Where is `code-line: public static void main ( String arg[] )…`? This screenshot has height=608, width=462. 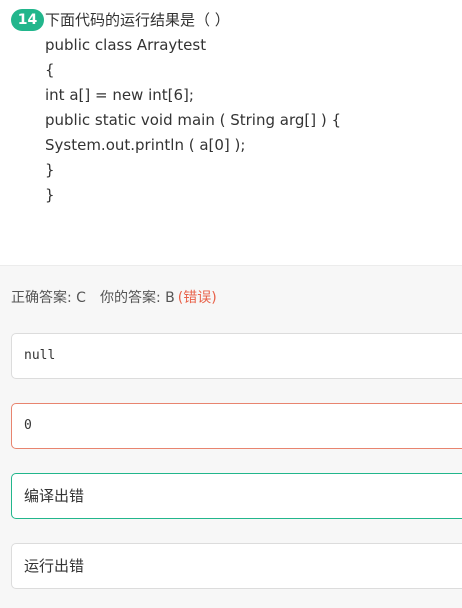
code-line: public static void main ( String arg[] )… is located at coordinates (193, 120).